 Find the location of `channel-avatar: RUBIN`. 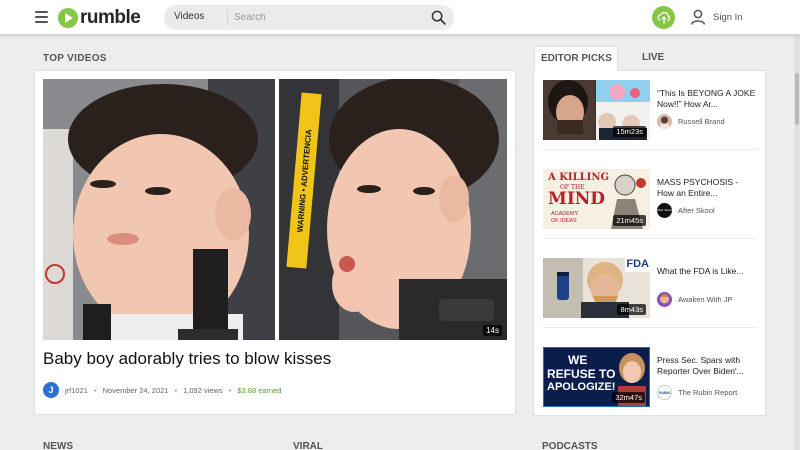

channel-avatar: RUBIN is located at coordinates (664, 392).